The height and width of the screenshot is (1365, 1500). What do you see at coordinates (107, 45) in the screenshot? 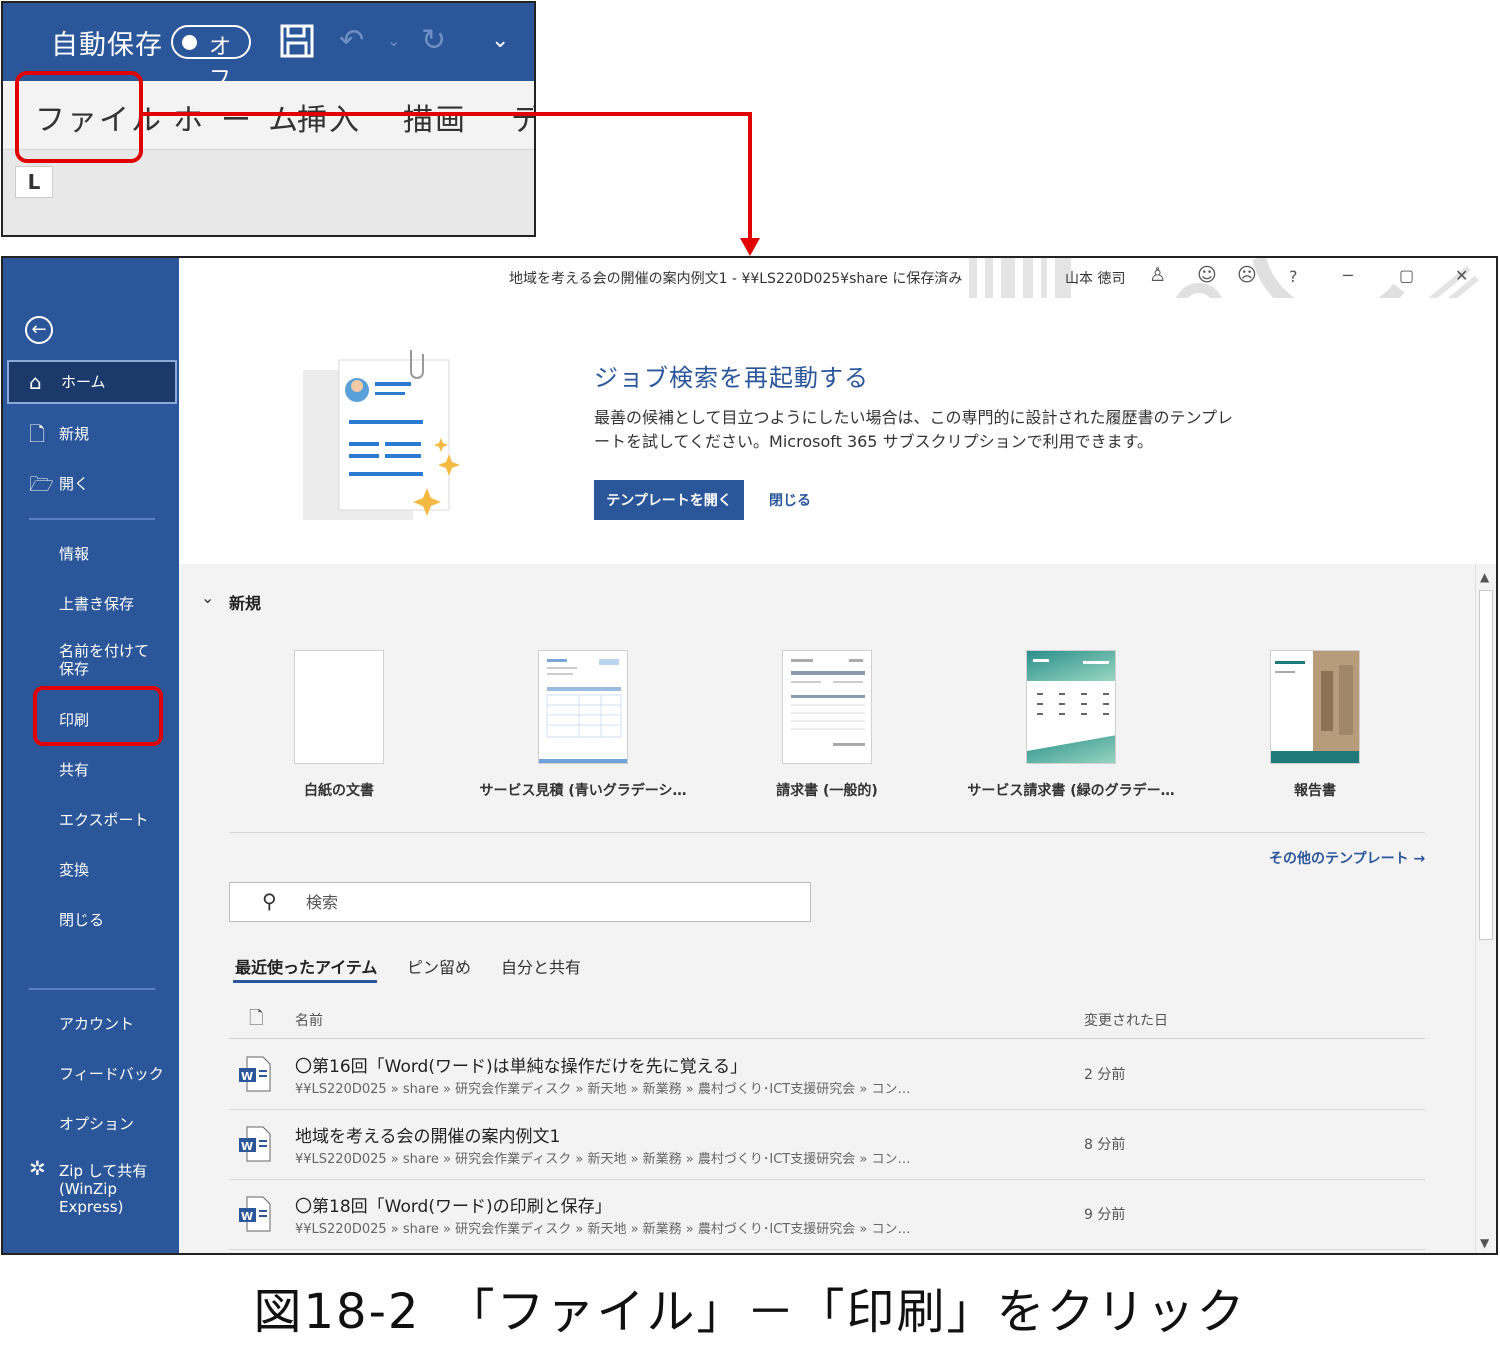
I see `autosave-label: 自動保存` at bounding box center [107, 45].